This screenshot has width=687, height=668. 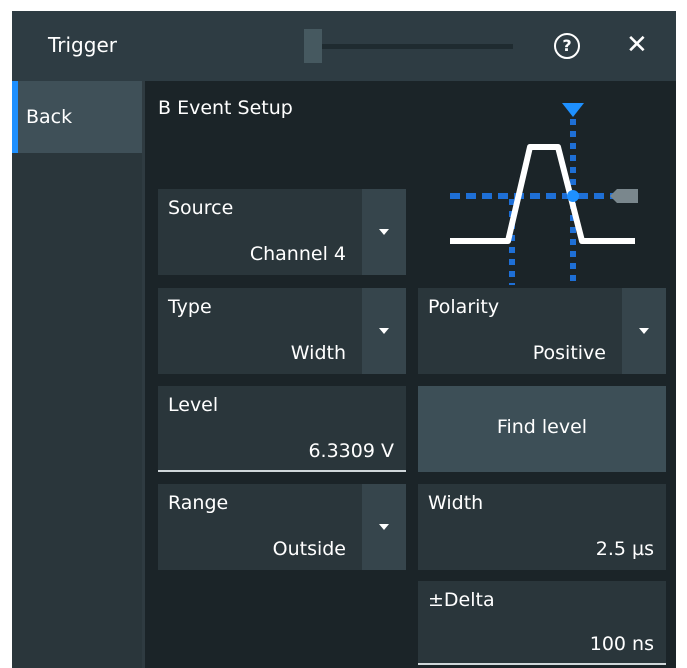 What do you see at coordinates (15, 117) in the screenshot?
I see `active-indicator` at bounding box center [15, 117].